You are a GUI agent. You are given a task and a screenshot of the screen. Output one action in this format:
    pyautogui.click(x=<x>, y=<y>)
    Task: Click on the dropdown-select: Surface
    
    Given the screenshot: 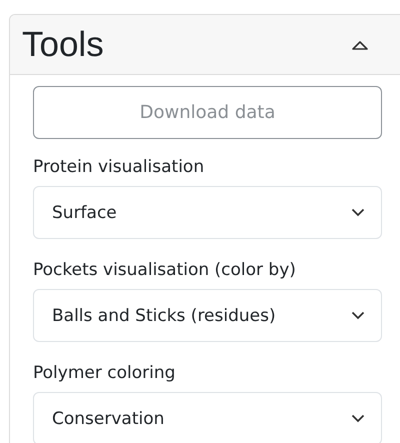 What is the action you would take?
    pyautogui.click(x=207, y=212)
    